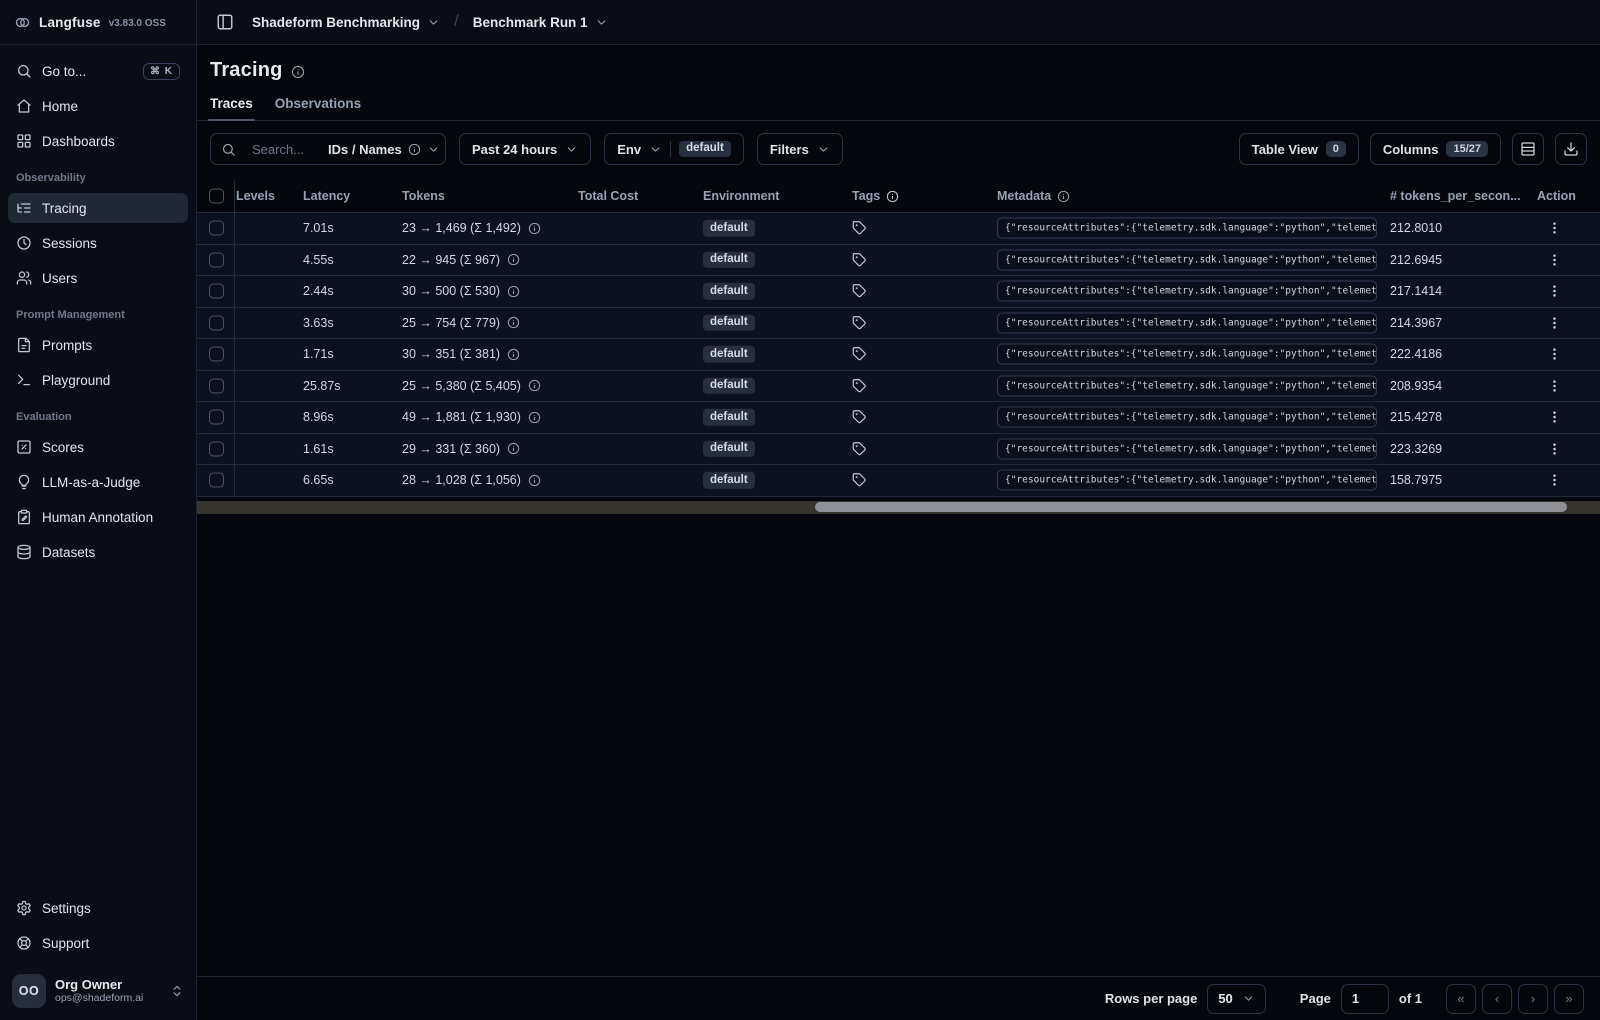  Describe the element at coordinates (1569, 998) in the screenshot. I see `last-page-button: »` at that location.